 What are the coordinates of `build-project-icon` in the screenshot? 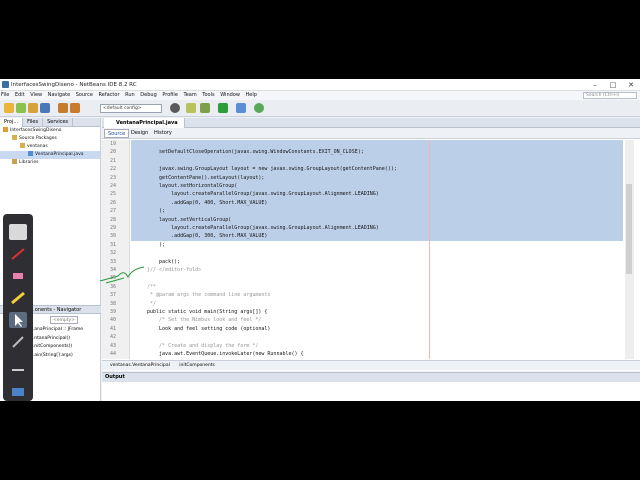 It's located at (205, 108).